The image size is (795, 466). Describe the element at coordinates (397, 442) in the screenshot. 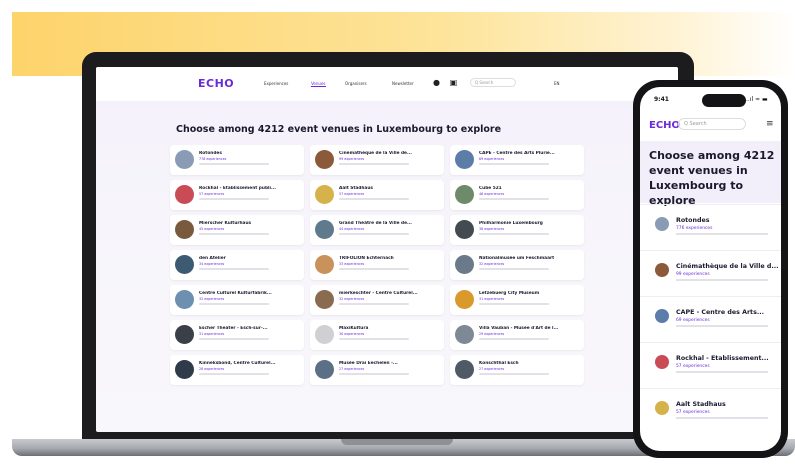

I see `laptop-notch` at that location.